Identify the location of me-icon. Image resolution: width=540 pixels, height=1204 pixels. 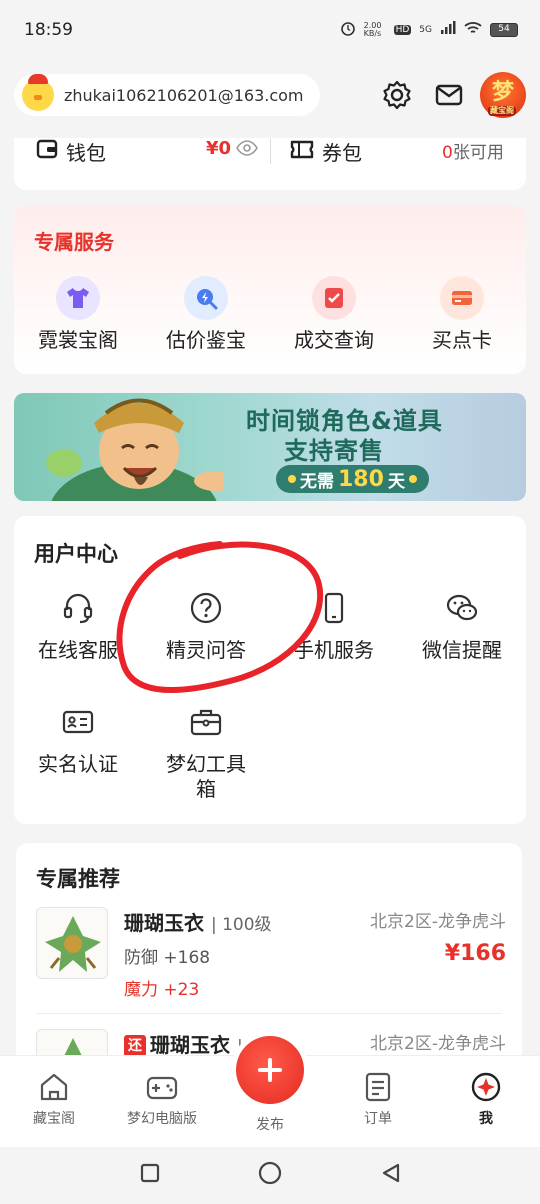
(486, 1087).